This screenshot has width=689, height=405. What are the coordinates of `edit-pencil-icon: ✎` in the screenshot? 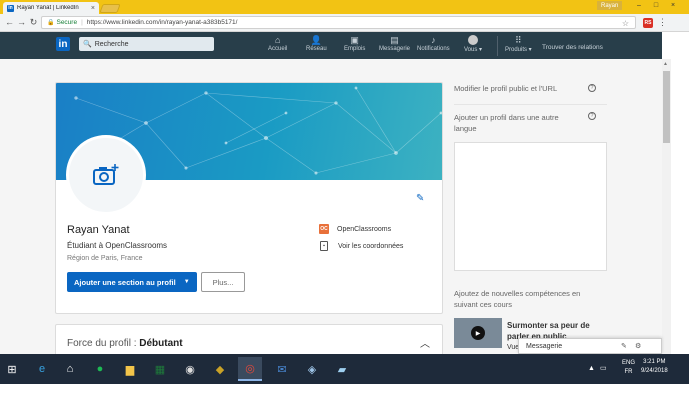 It's located at (420, 198).